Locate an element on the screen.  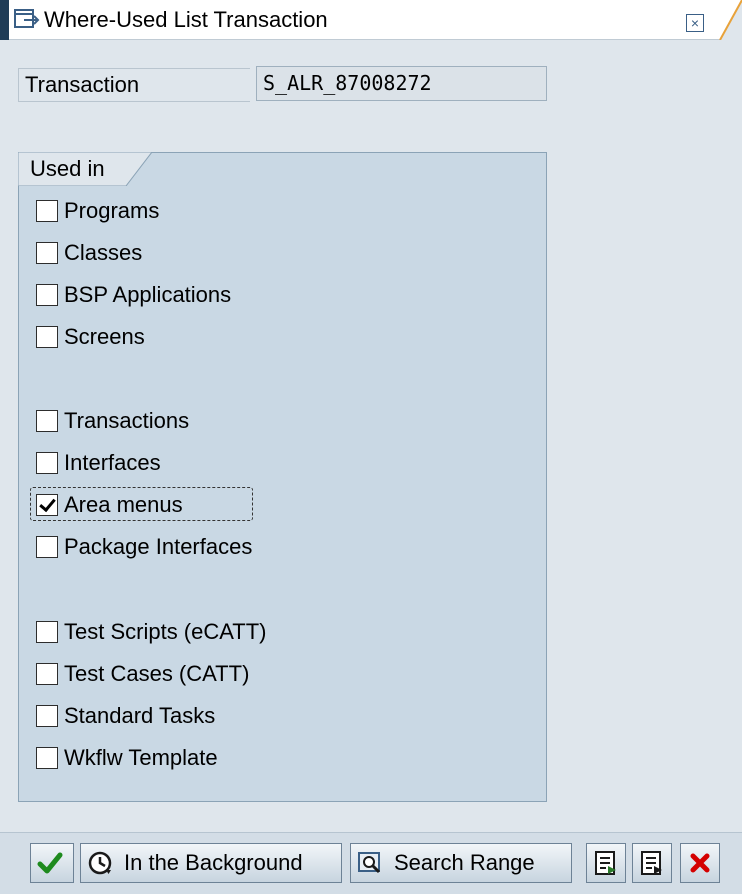
search-range-button: Search Range is located at coordinates (461, 863).